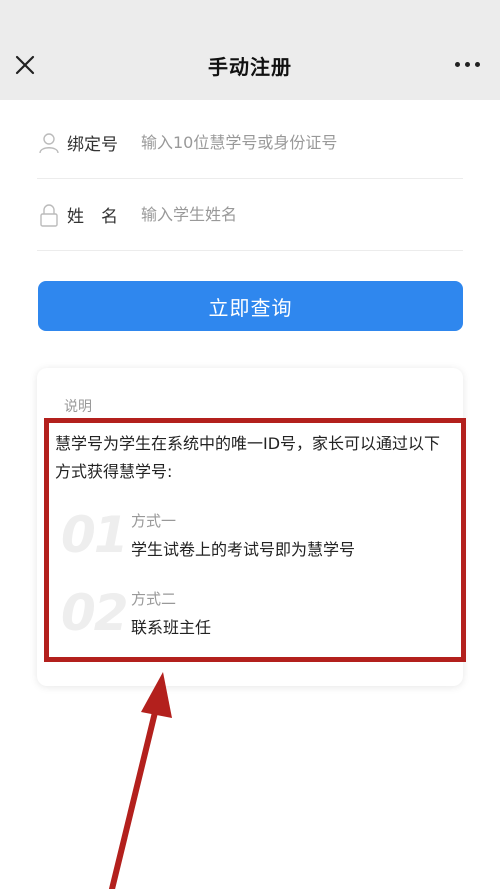 Image resolution: width=500 pixels, height=889 pixels. What do you see at coordinates (291, 214) in the screenshot?
I see `student-name-input` at bounding box center [291, 214].